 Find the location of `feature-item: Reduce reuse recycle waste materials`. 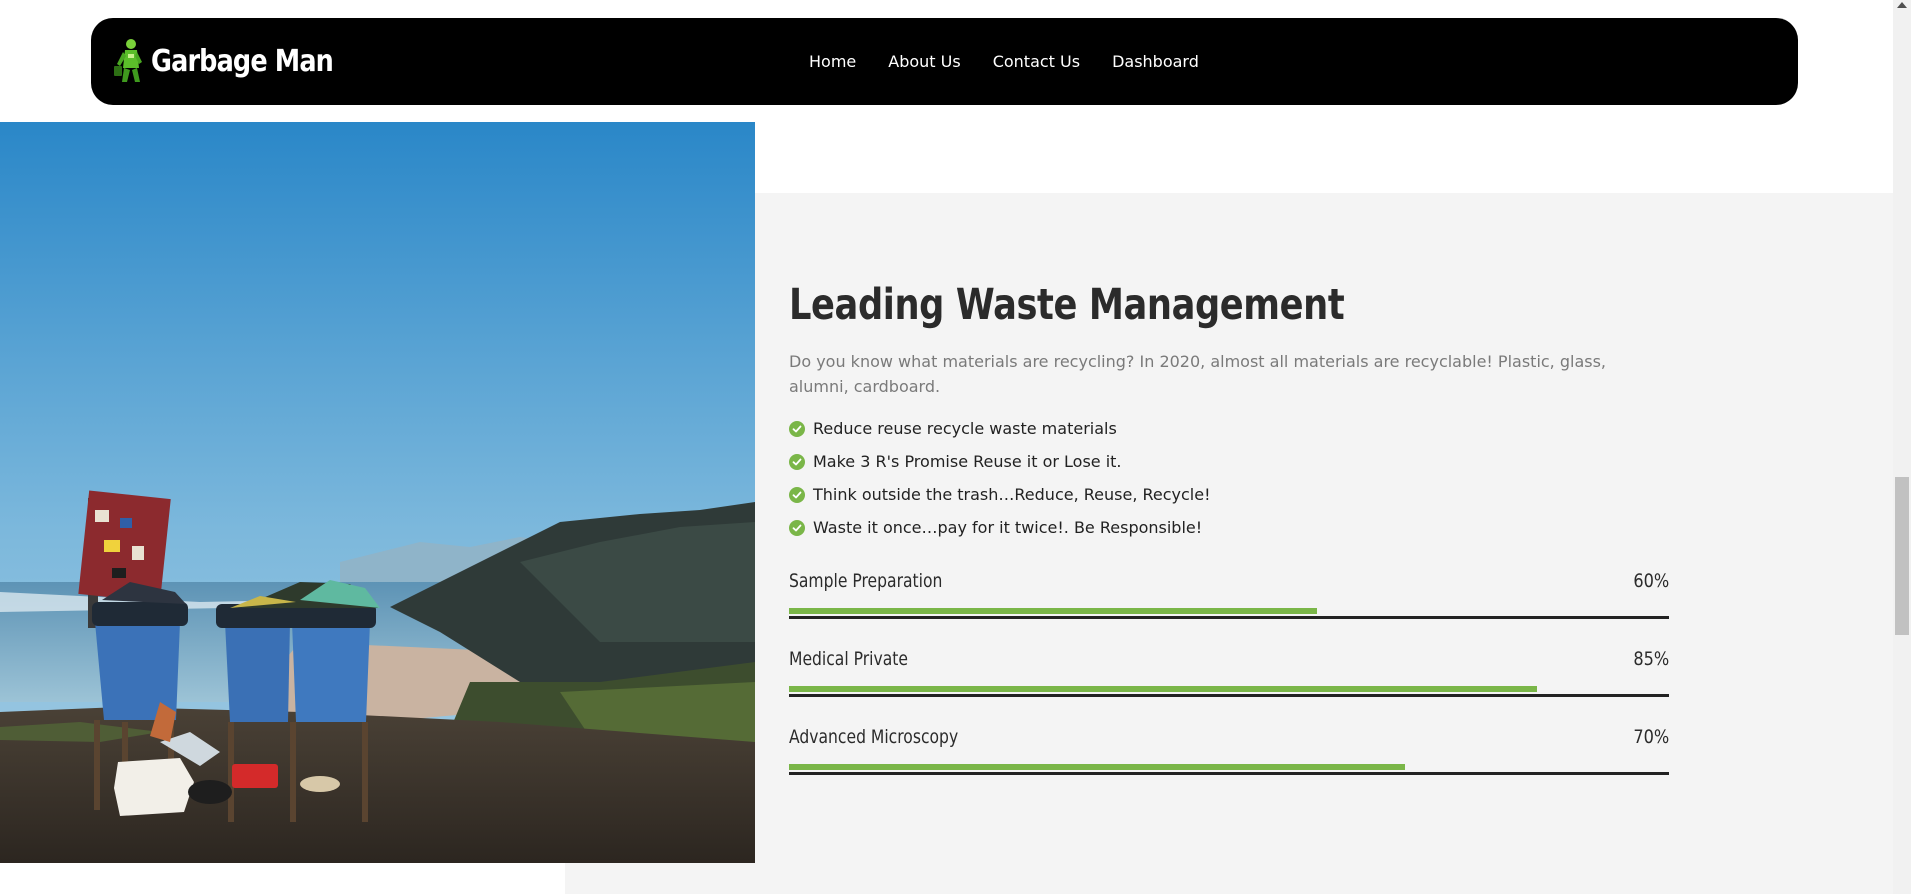

feature-item: Reduce reuse recycle waste materials is located at coordinates (1229, 428).